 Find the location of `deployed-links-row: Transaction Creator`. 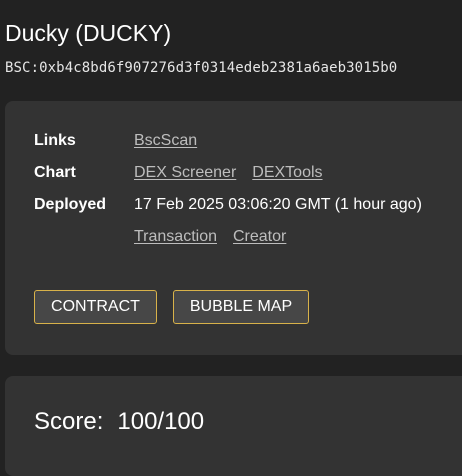

deployed-links-row: Transaction Creator is located at coordinates (160, 237).